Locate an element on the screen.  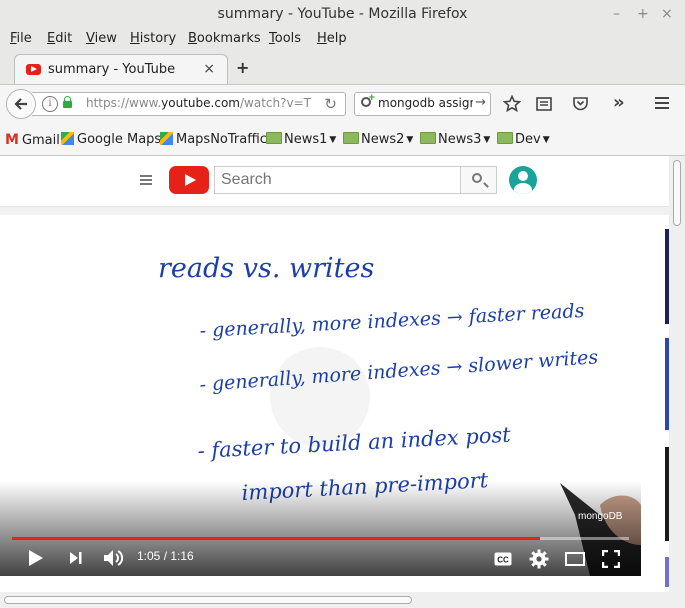
bookmark-folder-news2: News2 ▼ is located at coordinates (378, 139).